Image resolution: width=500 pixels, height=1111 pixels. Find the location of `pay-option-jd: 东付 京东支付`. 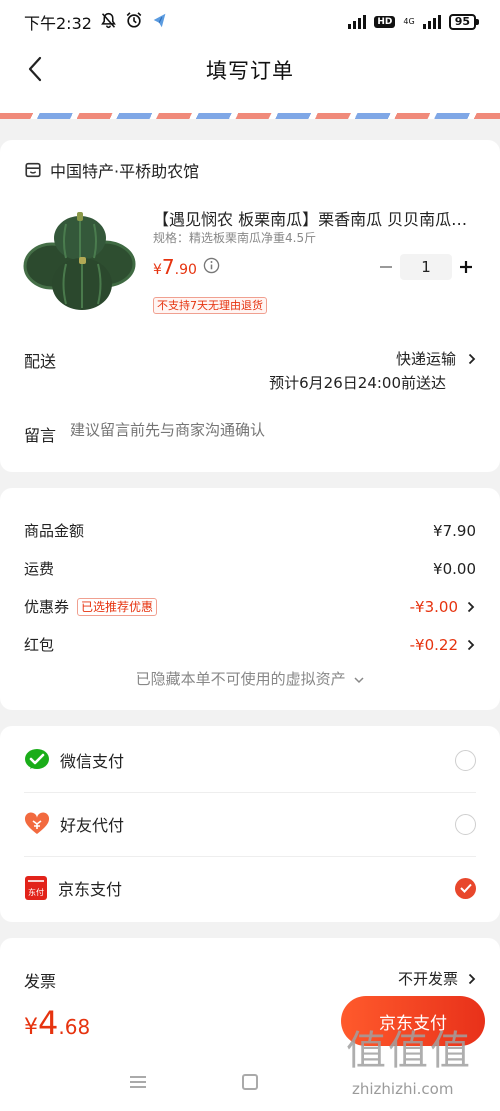

pay-option-jd: 东付 京东支付 is located at coordinates (250, 888).